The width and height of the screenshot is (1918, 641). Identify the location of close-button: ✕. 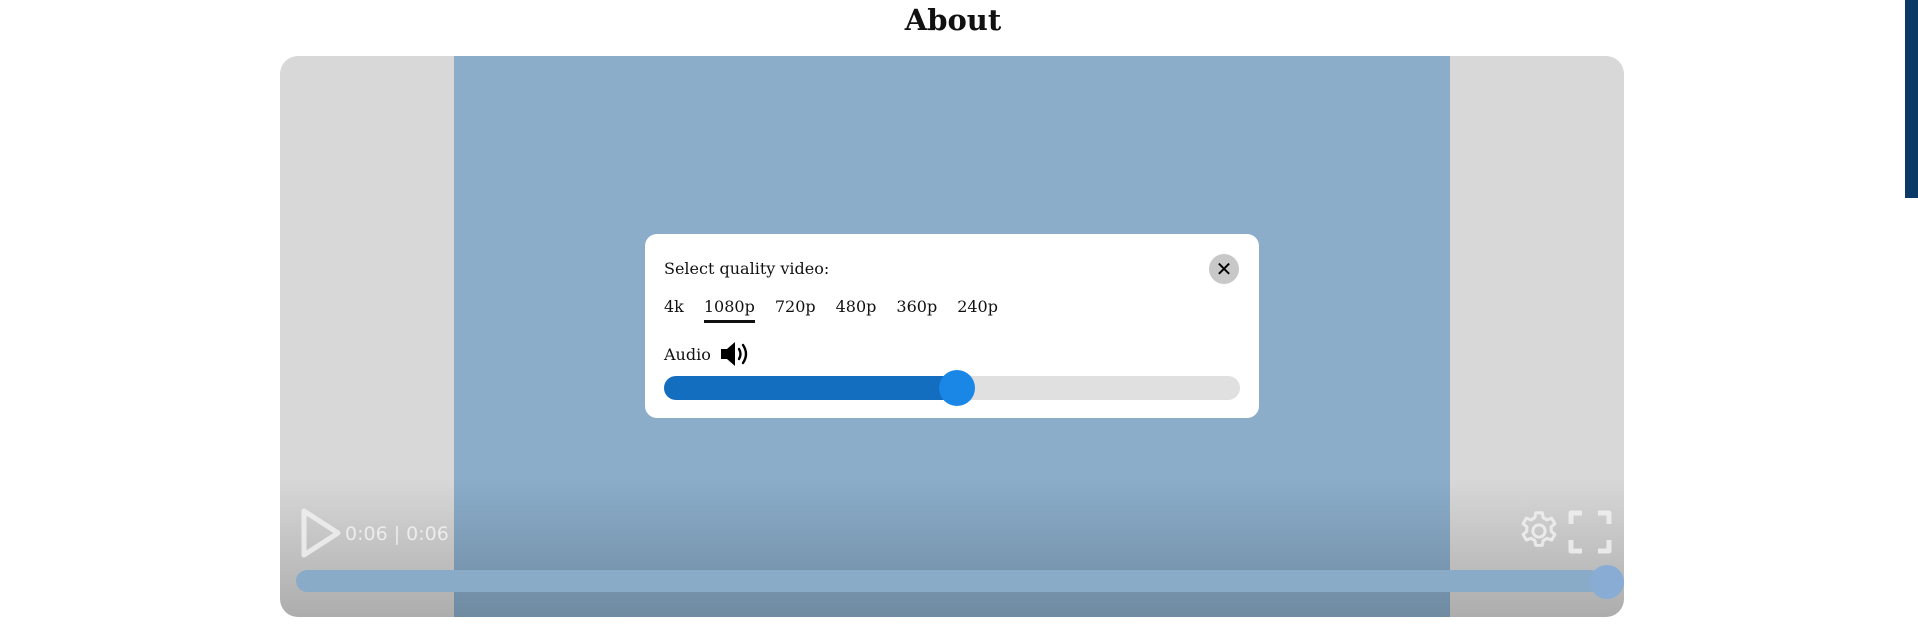
(1224, 269).